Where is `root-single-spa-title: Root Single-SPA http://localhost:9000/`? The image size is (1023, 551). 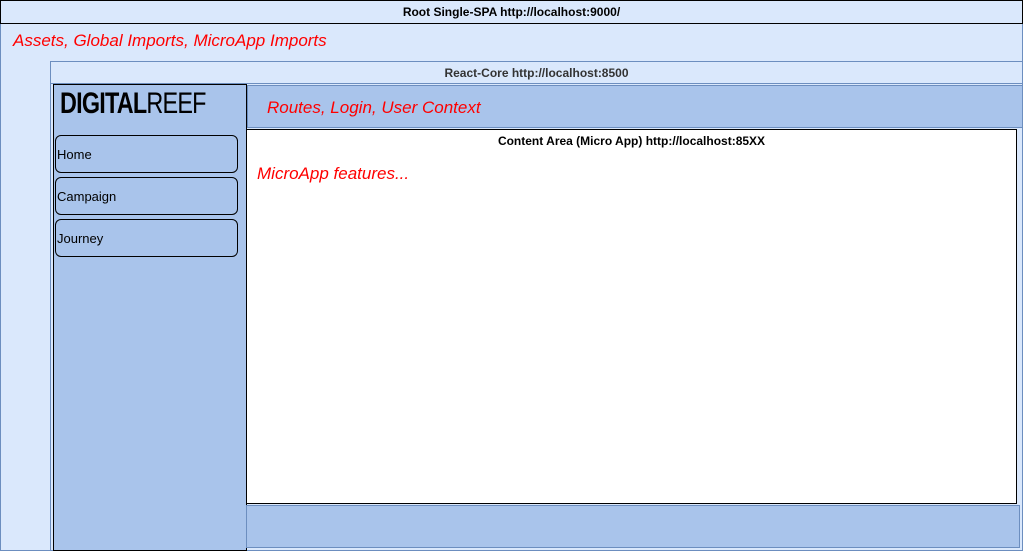
root-single-spa-title: Root Single-SPA http://localhost:9000/ is located at coordinates (511, 12).